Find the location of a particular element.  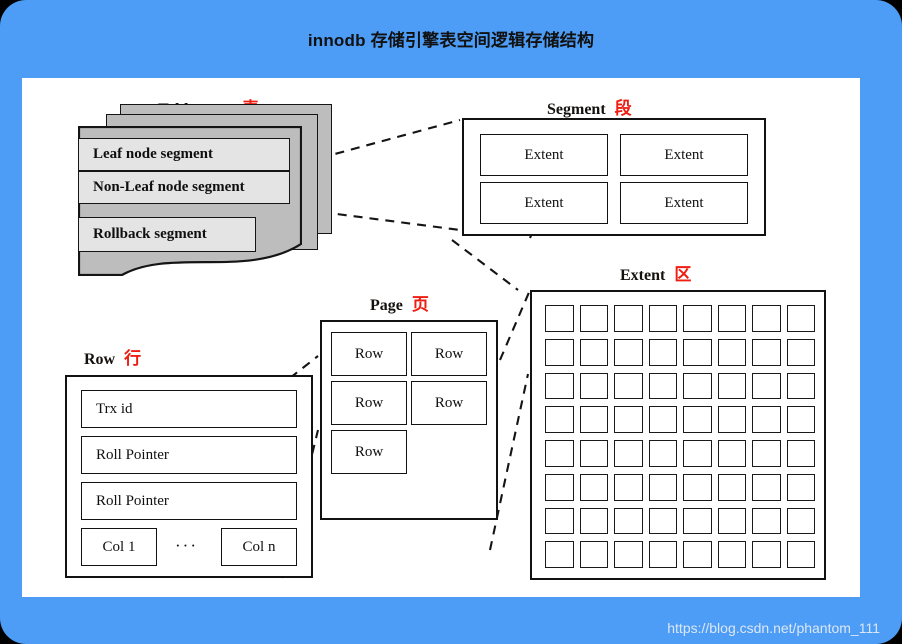

row-field-roll-pointer-2-label: Roll Pointer is located at coordinates (132, 500).